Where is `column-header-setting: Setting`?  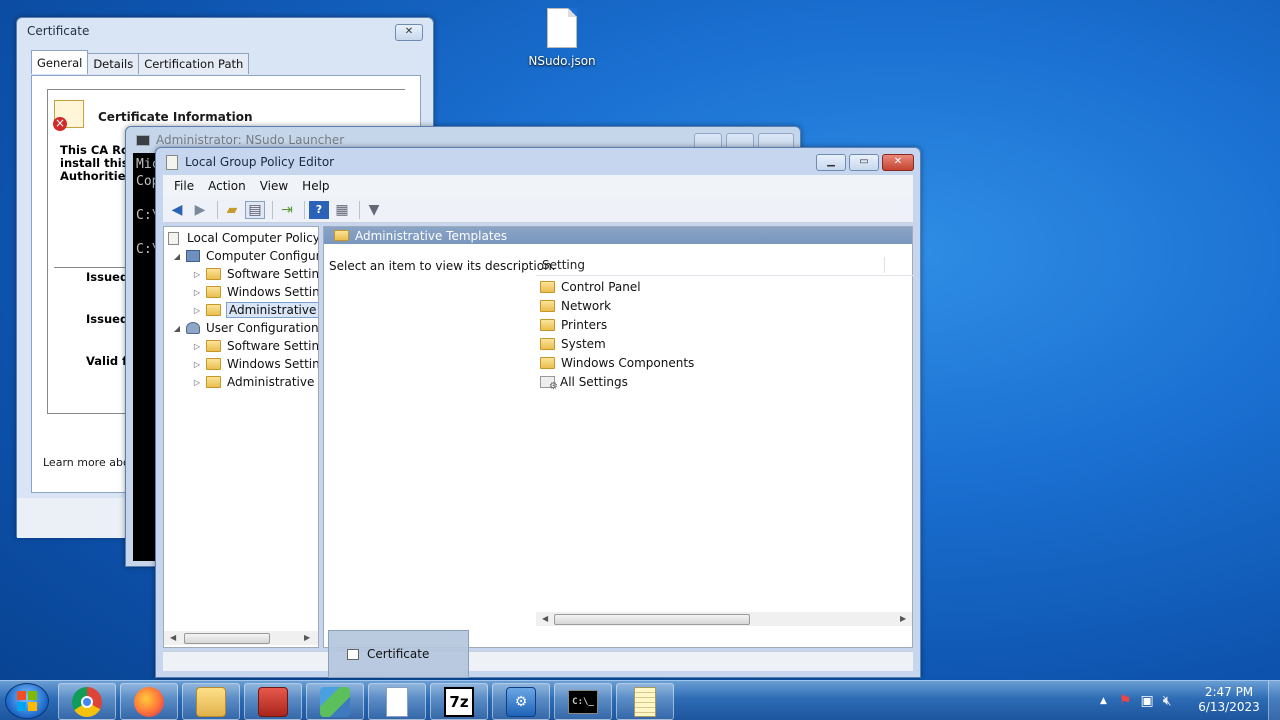
column-header-setting: Setting is located at coordinates (725, 265).